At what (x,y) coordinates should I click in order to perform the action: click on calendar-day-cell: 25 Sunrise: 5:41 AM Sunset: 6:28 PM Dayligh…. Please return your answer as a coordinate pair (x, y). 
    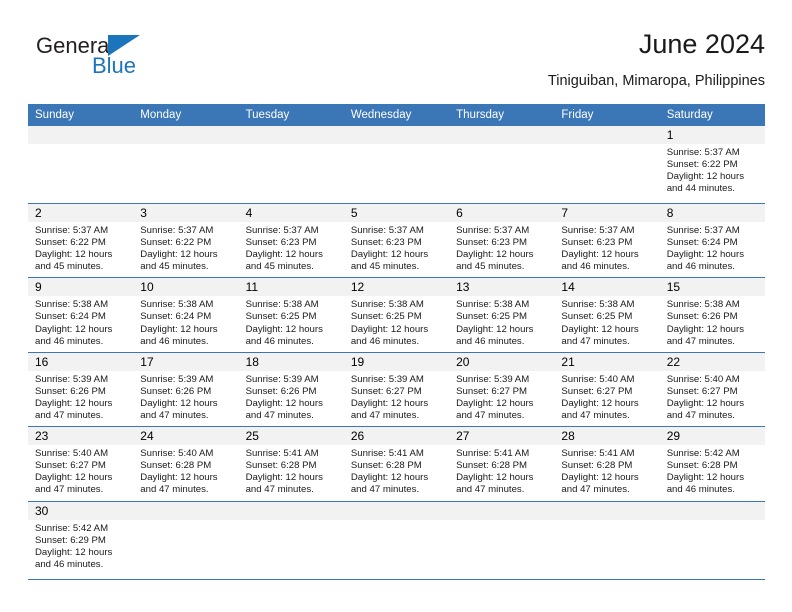
    Looking at the image, I should click on (291, 464).